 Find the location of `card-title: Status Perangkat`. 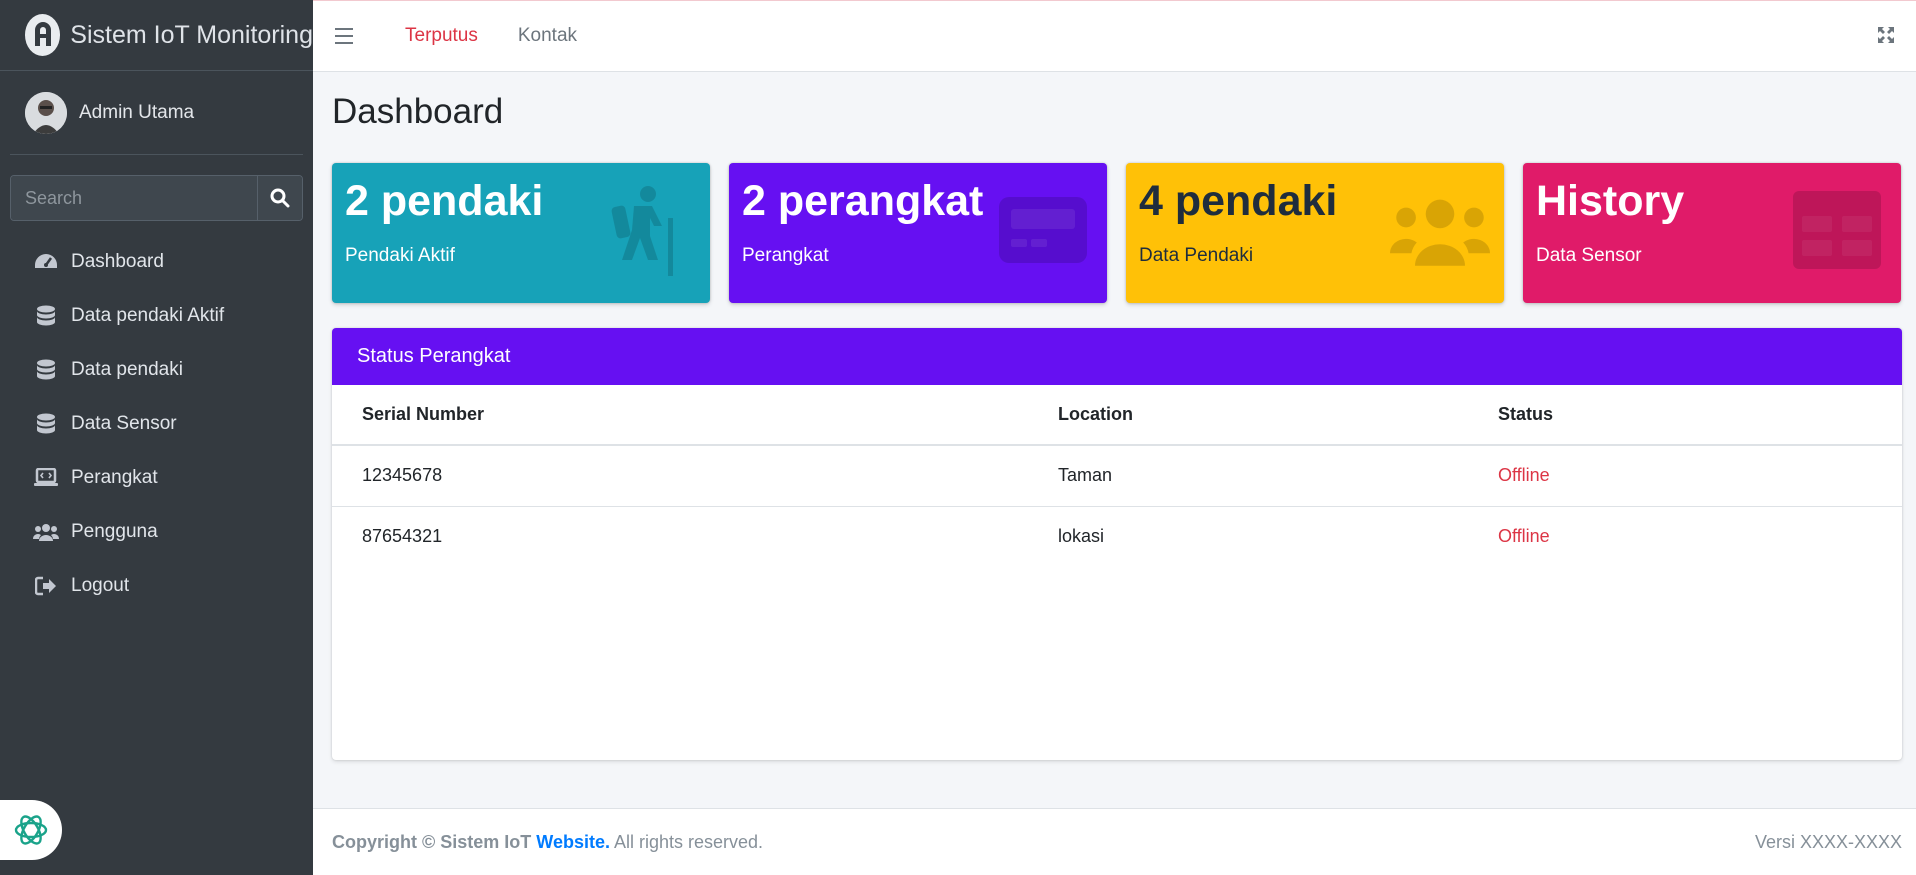

card-title: Status Perangkat is located at coordinates (1117, 356).